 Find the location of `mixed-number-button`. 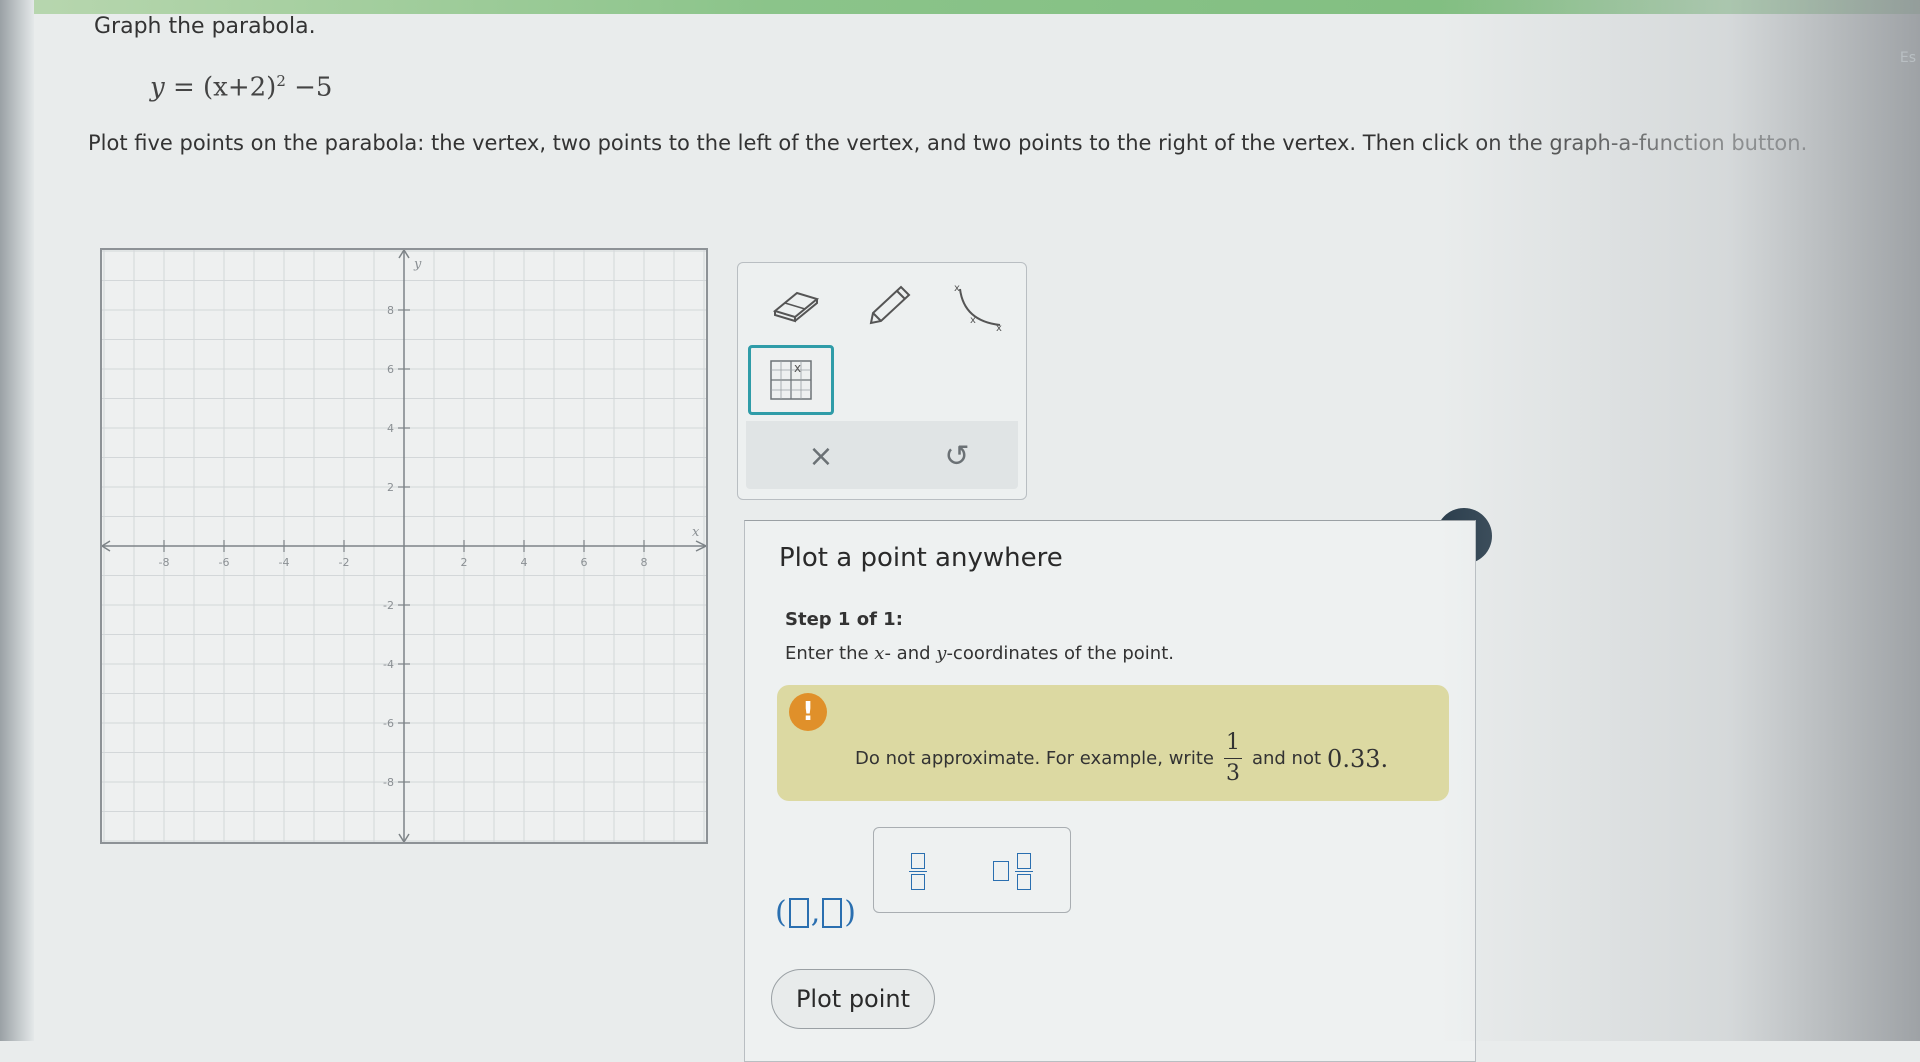

mixed-number-button is located at coordinates (1012, 871).